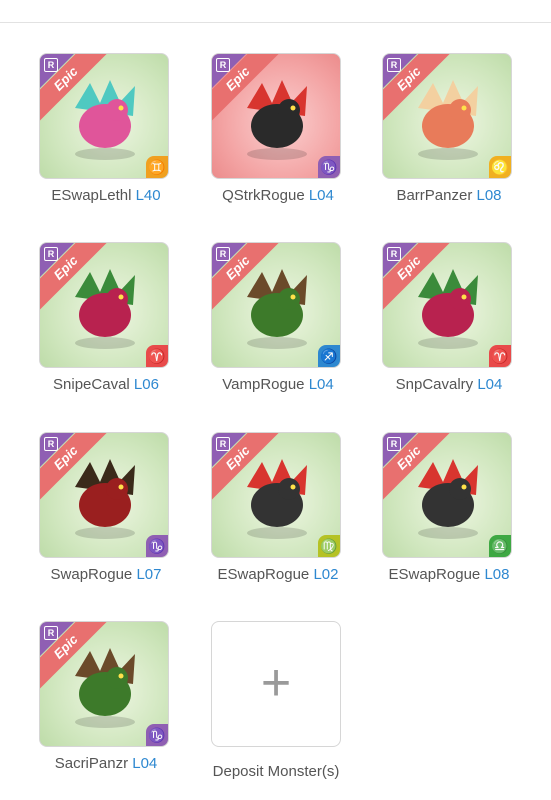 Image resolution: width=551 pixels, height=800 pixels. What do you see at coordinates (276, 495) in the screenshot?
I see `monster-tile: Epic R ♍` at bounding box center [276, 495].